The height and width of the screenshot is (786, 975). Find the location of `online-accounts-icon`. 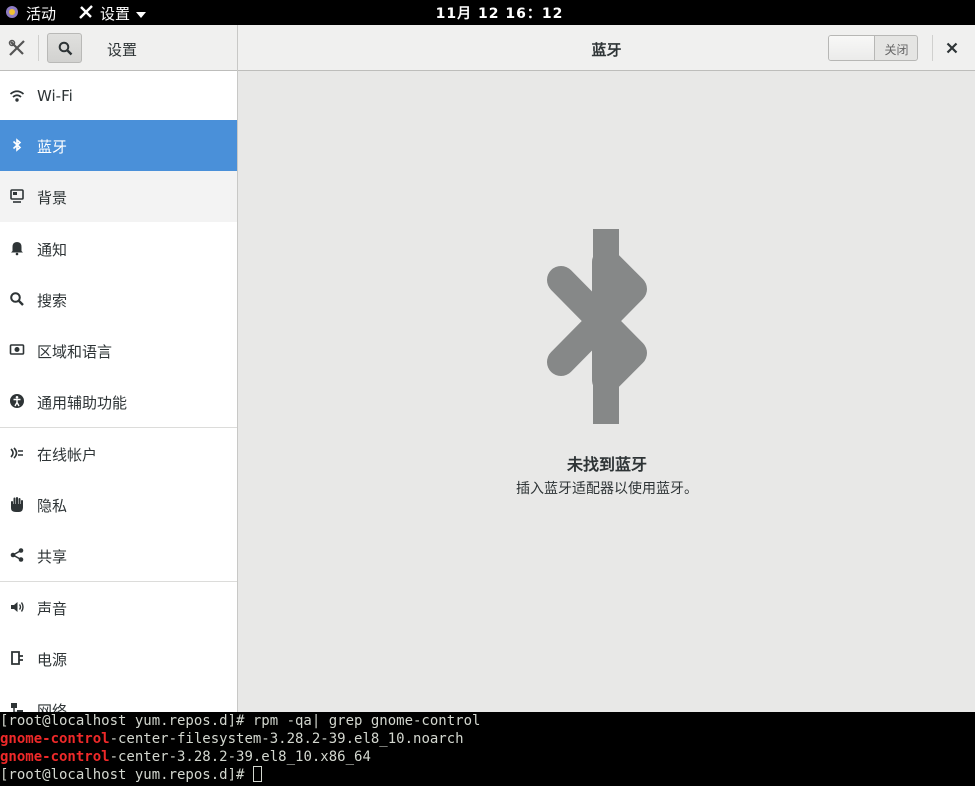

online-accounts-icon is located at coordinates (16, 453).